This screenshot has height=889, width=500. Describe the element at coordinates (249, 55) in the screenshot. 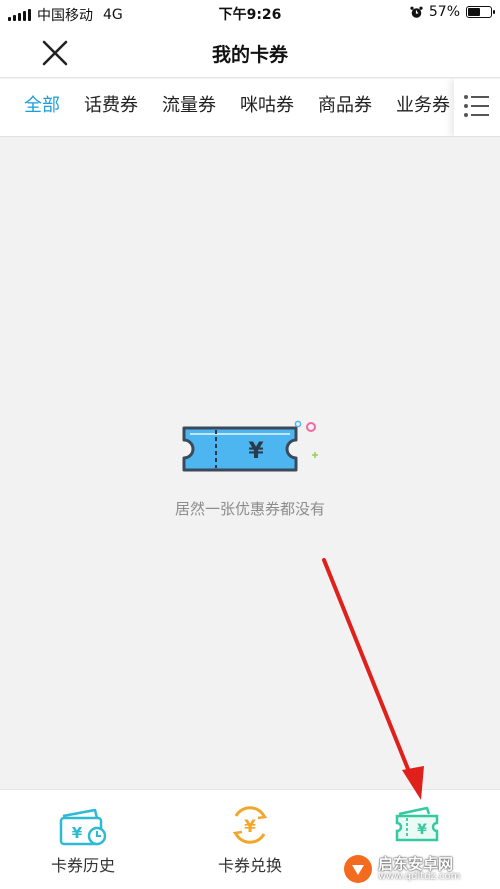

I see `page-title: 我的卡券` at that location.